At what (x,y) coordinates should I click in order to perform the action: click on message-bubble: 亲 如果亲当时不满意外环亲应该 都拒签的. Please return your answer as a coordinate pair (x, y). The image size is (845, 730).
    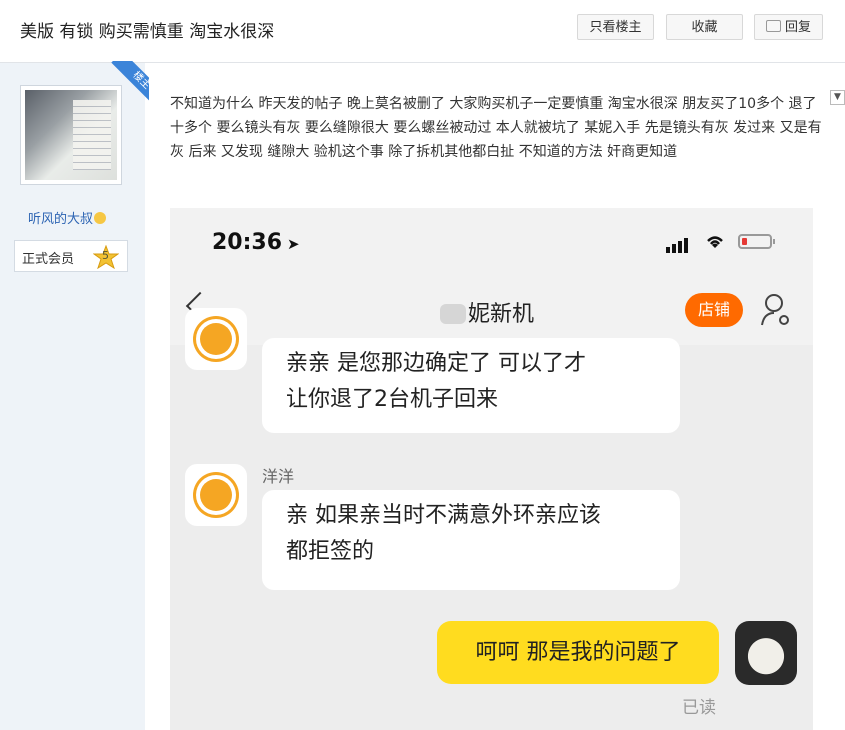
    Looking at the image, I should click on (471, 540).